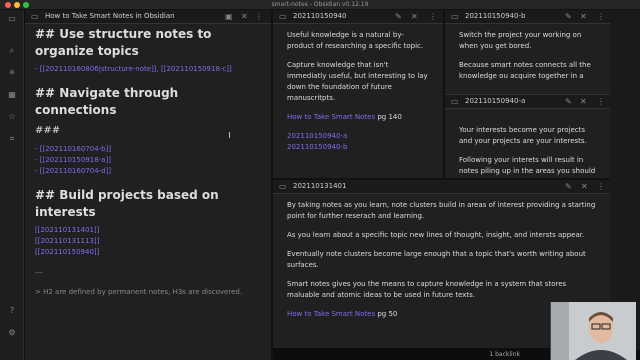  What do you see at coordinates (148, 149) in the screenshot?
I see `nav-link-1: - [[202110160704-b]]` at bounding box center [148, 149].